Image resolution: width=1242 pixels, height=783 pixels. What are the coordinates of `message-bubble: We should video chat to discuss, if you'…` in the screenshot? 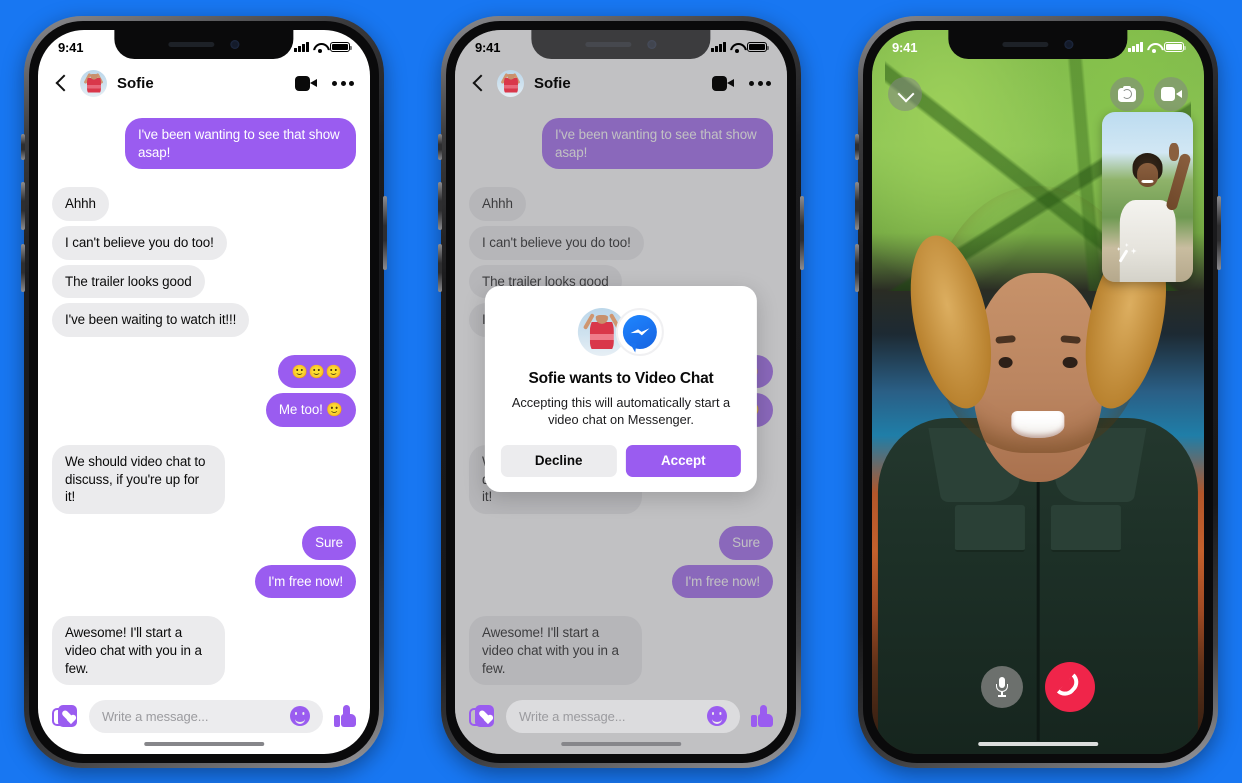 It's located at (139, 479).